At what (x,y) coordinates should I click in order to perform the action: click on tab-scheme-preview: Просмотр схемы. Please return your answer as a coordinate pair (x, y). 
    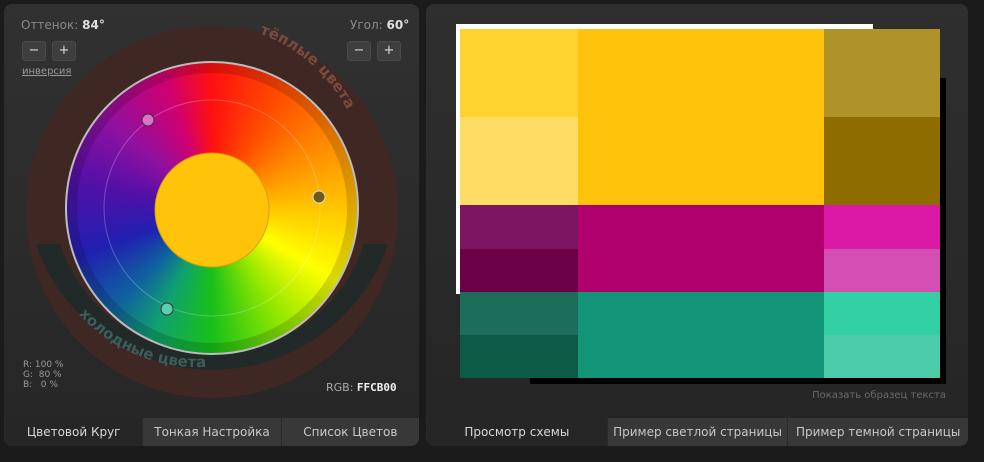
    Looking at the image, I should click on (516, 432).